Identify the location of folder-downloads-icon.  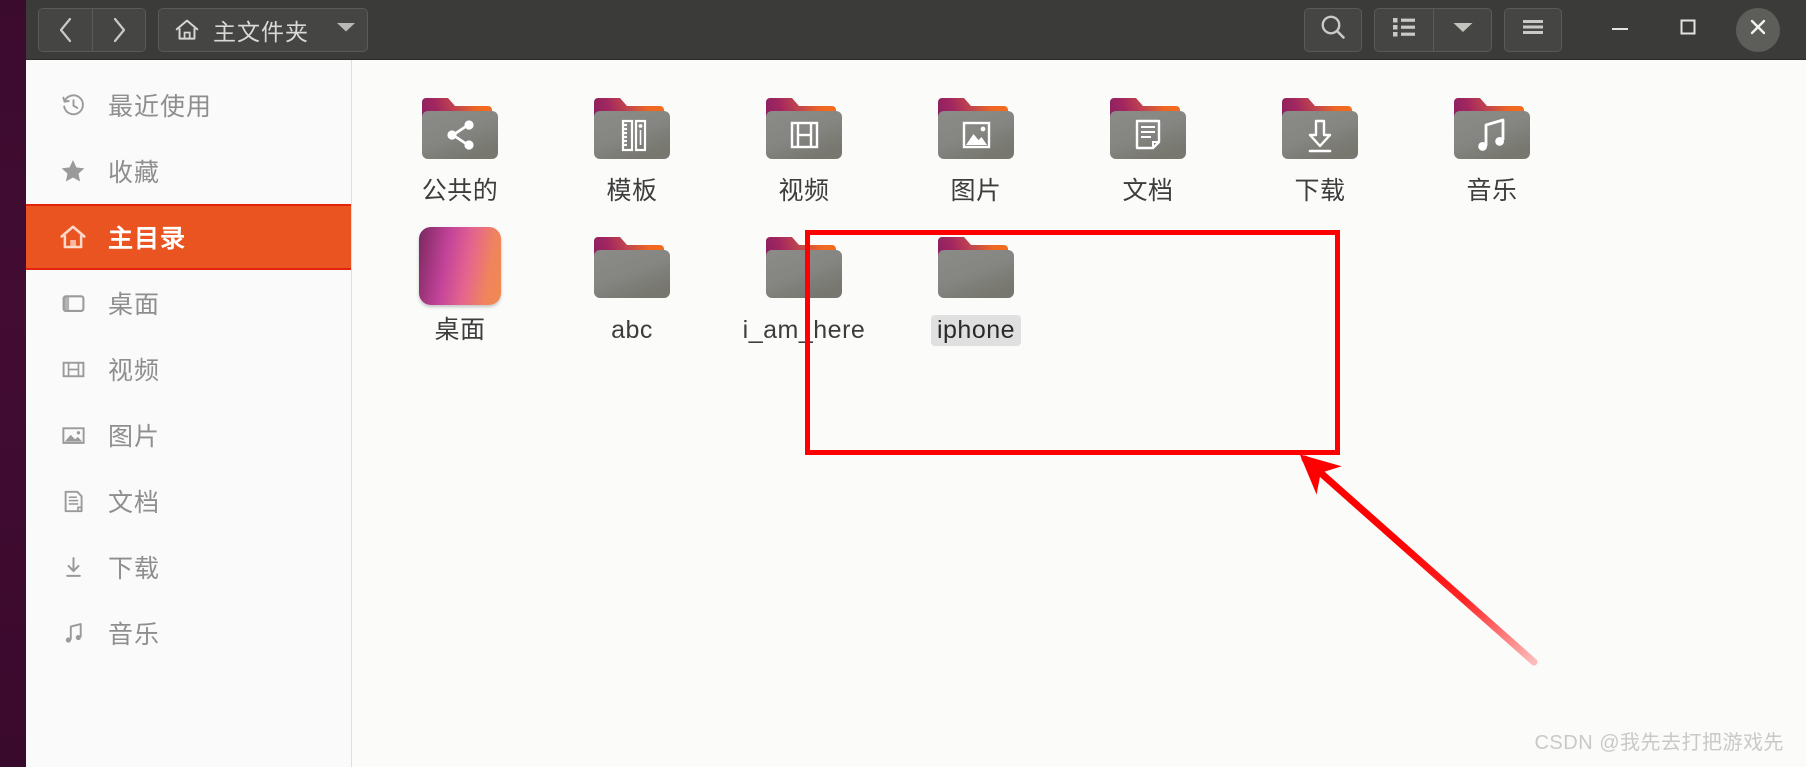
(1320, 125).